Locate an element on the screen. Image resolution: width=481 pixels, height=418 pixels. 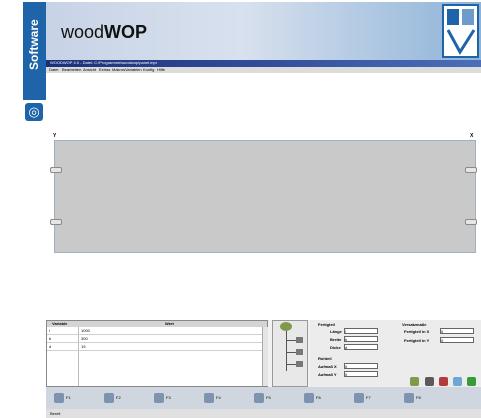
drill-tool-icon is located at coordinates (429, 381).